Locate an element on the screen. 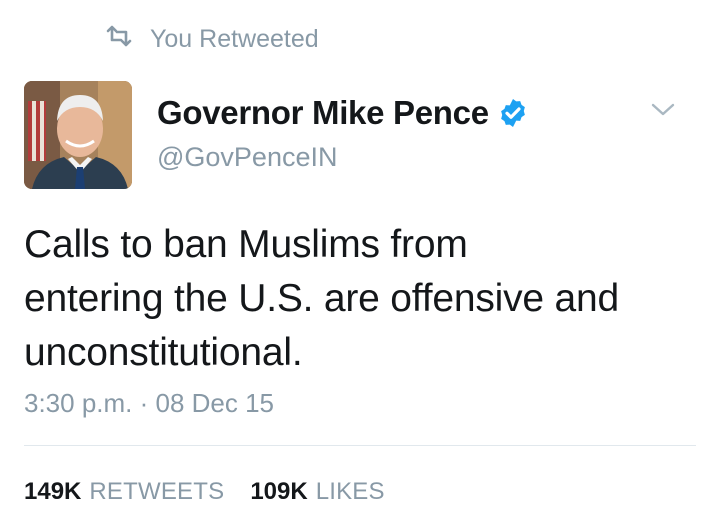 Image resolution: width=720 pixels, height=523 pixels. retweets-stat: 149K RETWEETS is located at coordinates (124, 492).